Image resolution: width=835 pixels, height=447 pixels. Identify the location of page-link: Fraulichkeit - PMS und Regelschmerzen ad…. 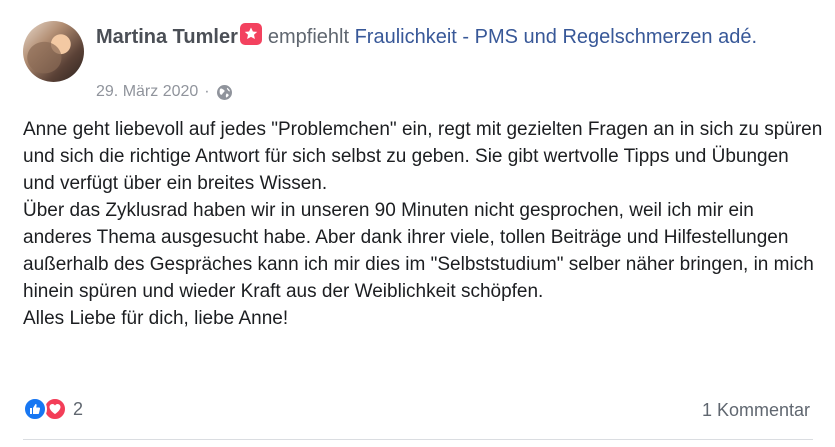
(556, 37).